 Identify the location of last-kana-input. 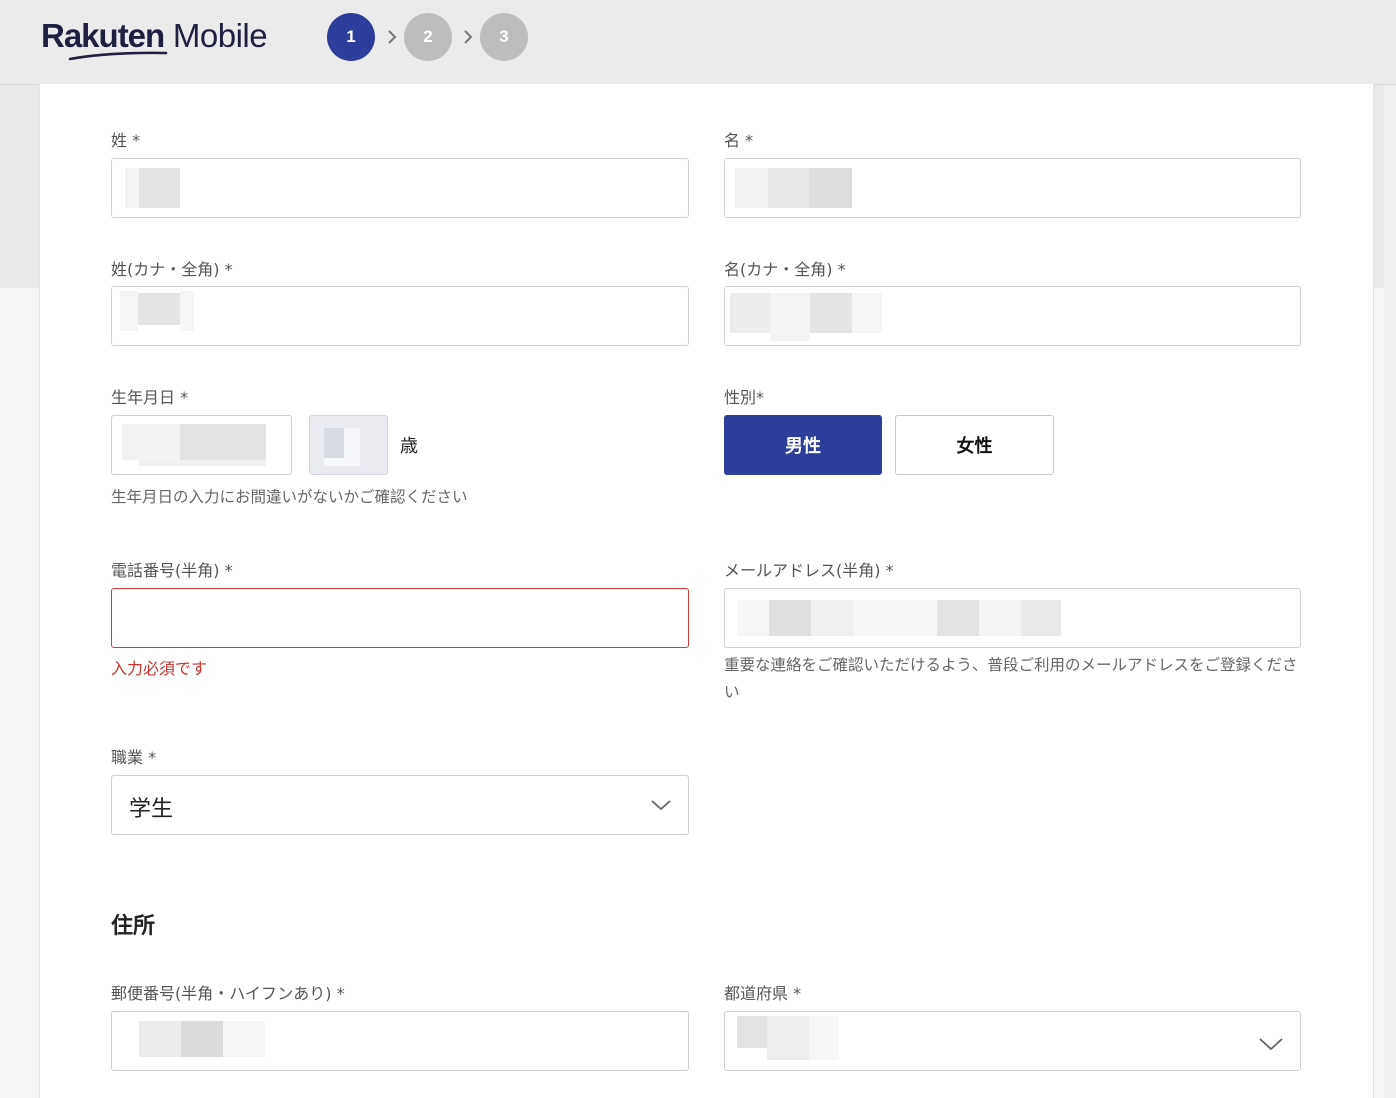
(400, 316).